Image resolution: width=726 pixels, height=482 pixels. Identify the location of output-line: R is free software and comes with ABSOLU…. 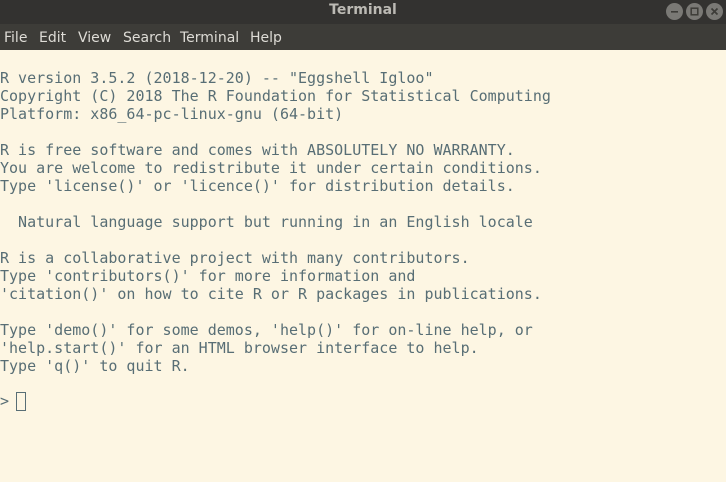
(257, 150).